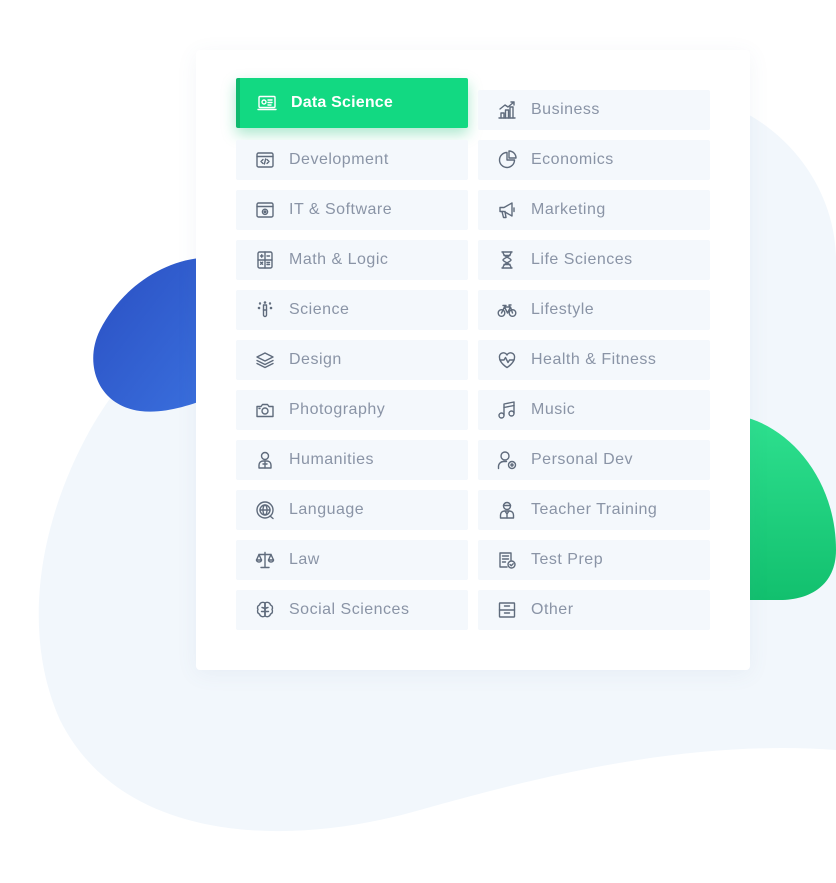 The width and height of the screenshot is (836, 883). I want to click on category-item-music: Music, so click(594, 410).